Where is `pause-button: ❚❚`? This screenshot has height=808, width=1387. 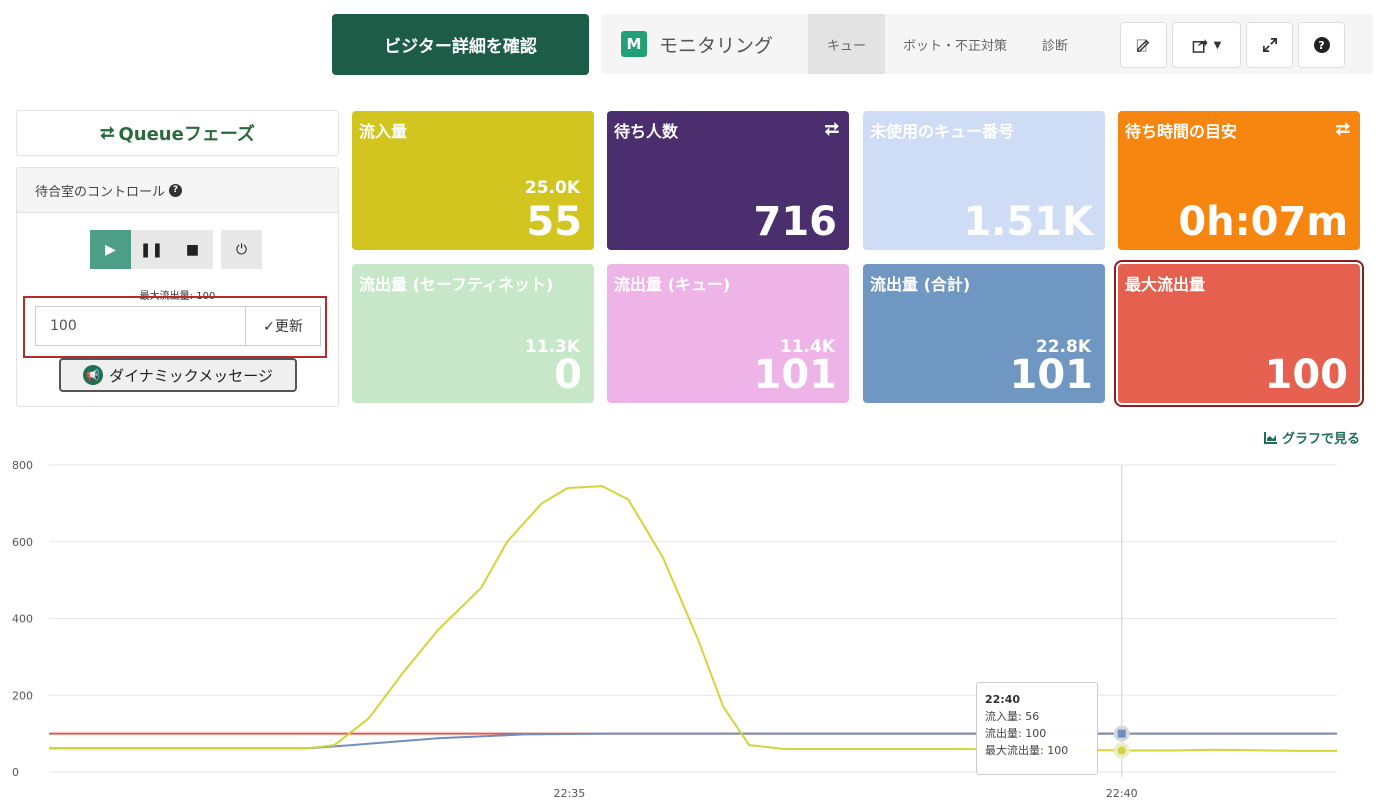
pause-button: ❚❚ is located at coordinates (151, 249).